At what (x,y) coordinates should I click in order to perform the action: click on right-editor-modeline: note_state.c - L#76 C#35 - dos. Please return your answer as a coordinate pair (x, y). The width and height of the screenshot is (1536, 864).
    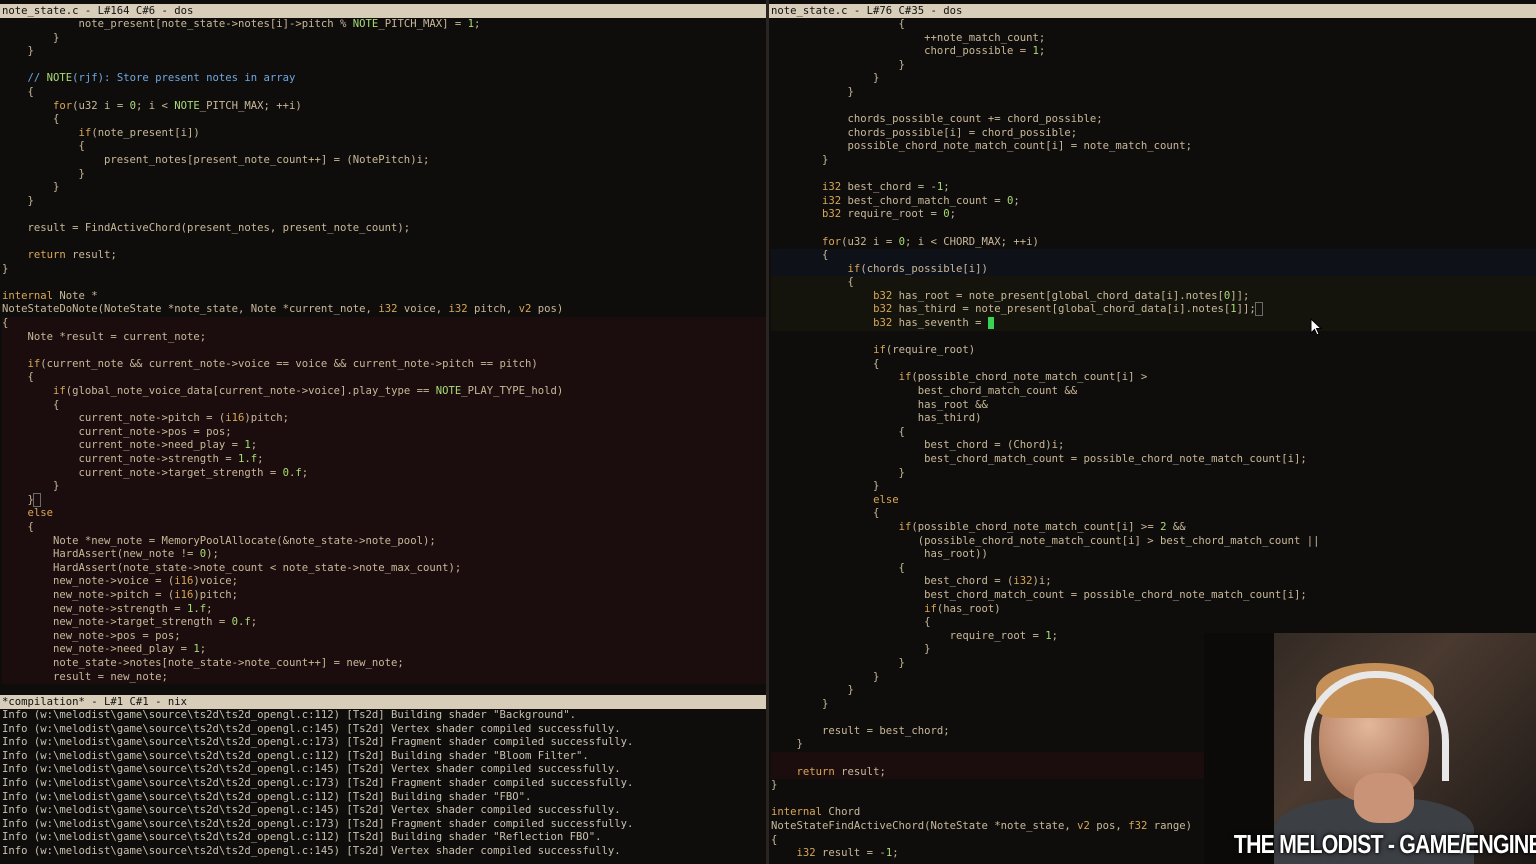
    Looking at the image, I should click on (1152, 11).